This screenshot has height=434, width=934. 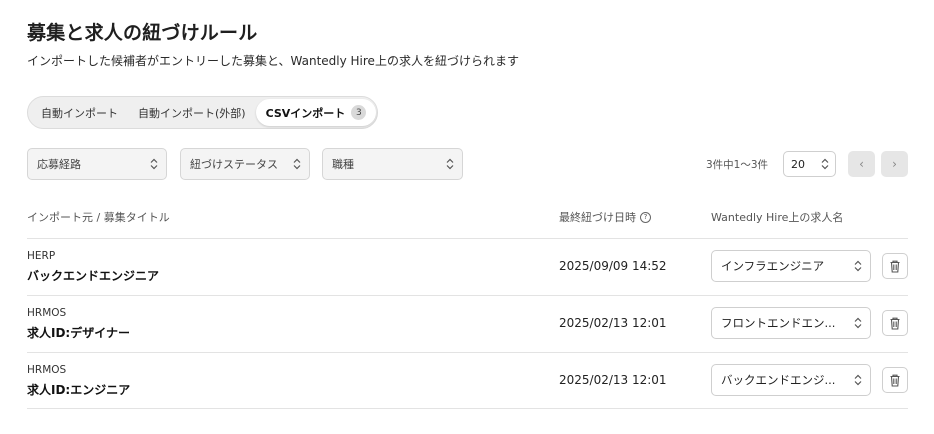 What do you see at coordinates (777, 217) in the screenshot?
I see `column-header-hire-job: Wantedly Hire上の求人名` at bounding box center [777, 217].